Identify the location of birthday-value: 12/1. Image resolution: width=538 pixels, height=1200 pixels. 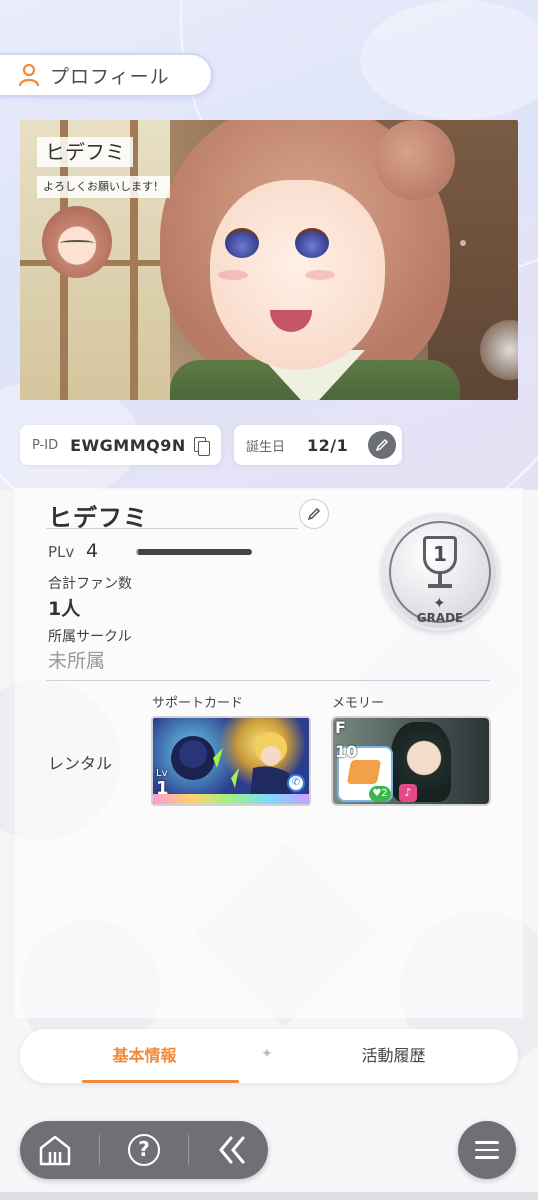
(328, 445).